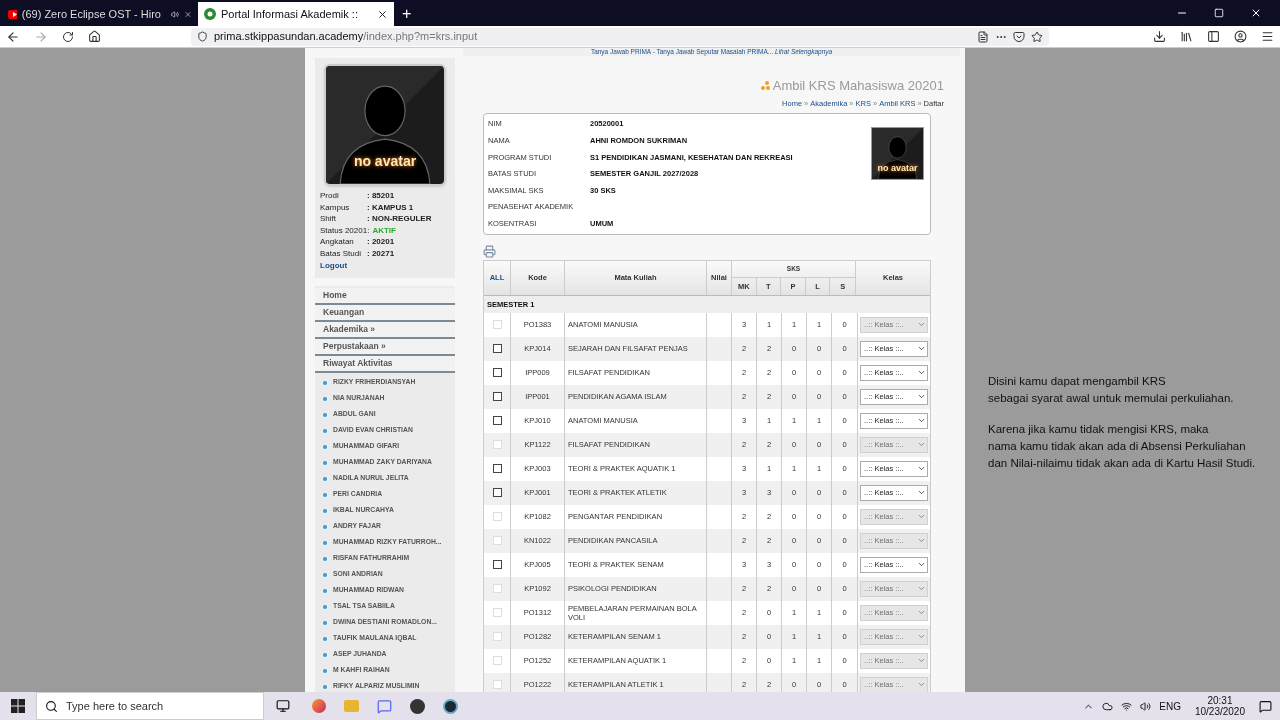 The width and height of the screenshot is (1280, 720). I want to click on language-indicator: ENG, so click(1170, 706).